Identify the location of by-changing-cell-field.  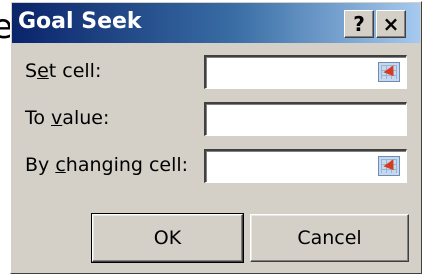
(305, 166).